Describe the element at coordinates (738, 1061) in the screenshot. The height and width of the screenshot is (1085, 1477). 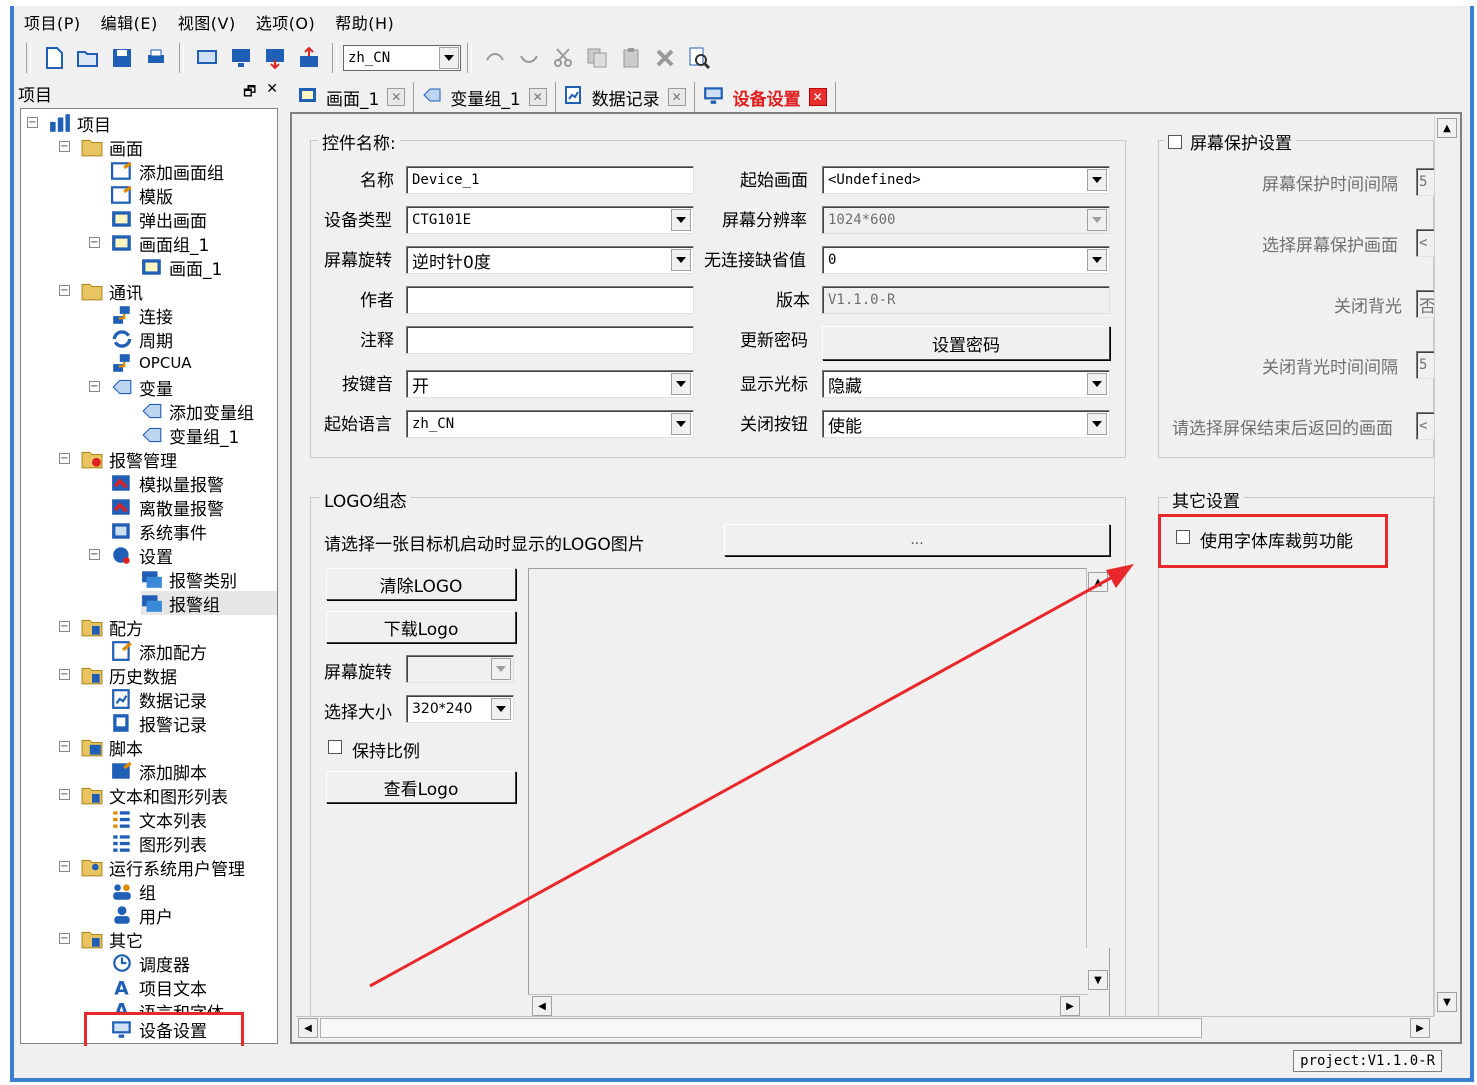
I see `status-bar: project:V1.1.0-R` at that location.